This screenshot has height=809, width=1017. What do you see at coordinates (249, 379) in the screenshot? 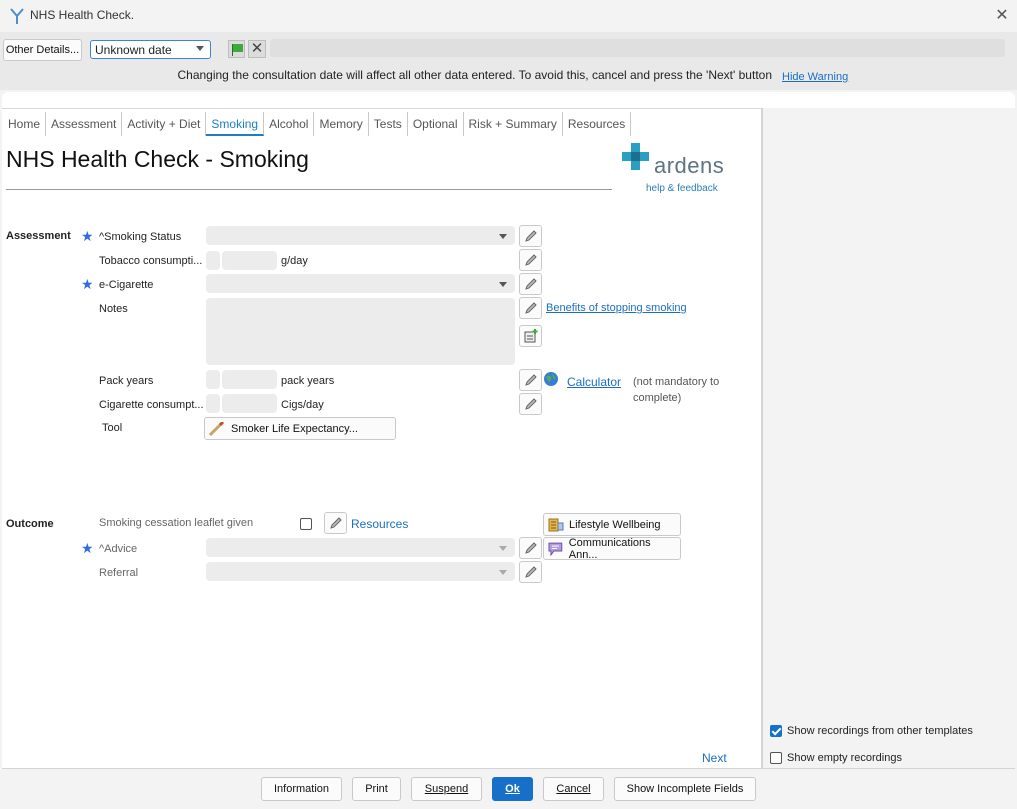
I see `pack-years-input` at bounding box center [249, 379].